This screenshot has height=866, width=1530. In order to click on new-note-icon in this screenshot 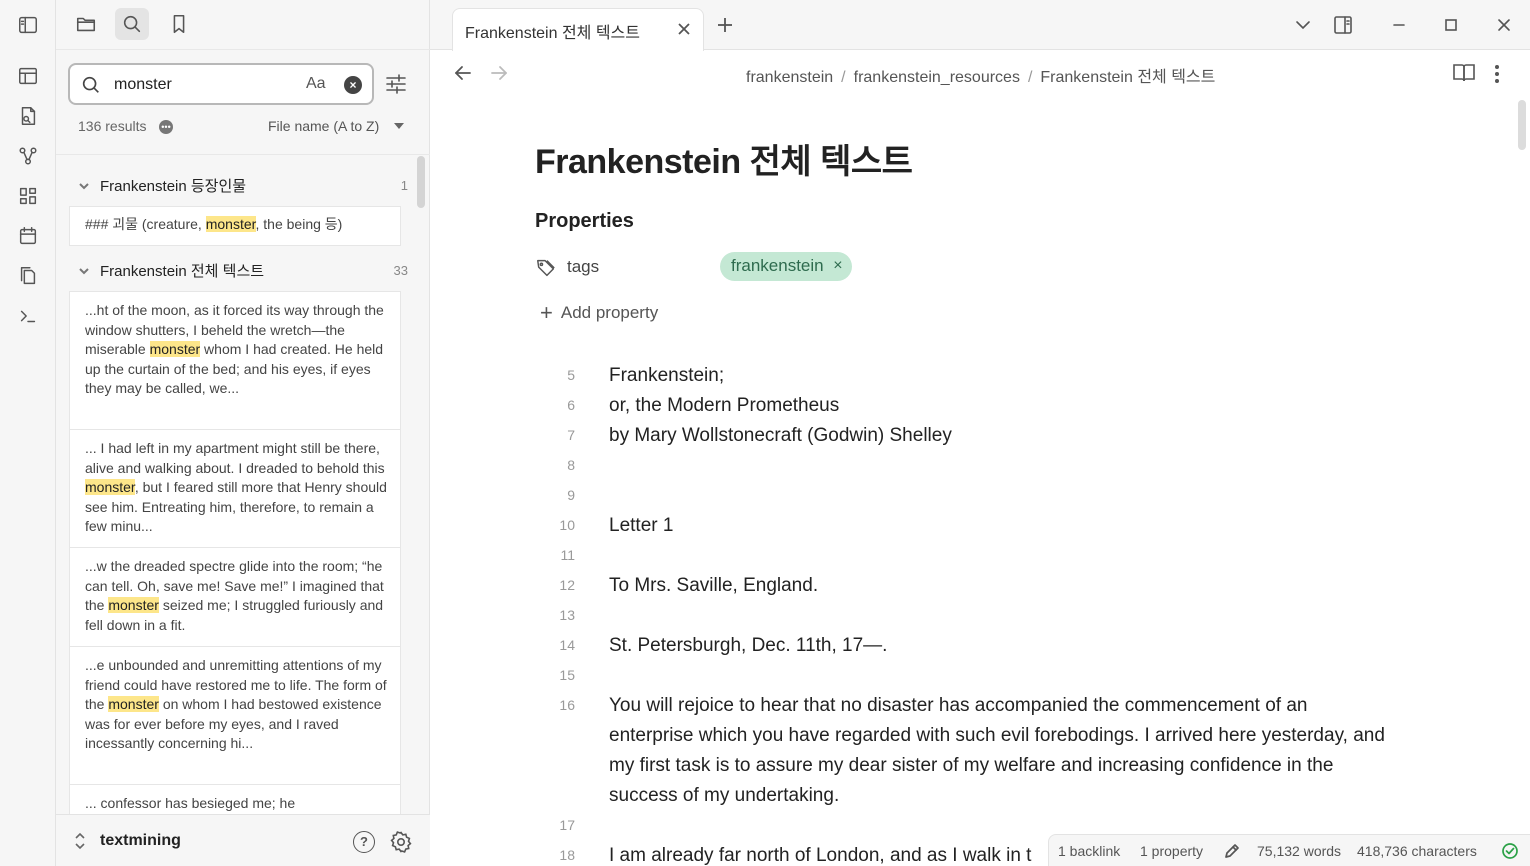, I will do `click(28, 116)`.